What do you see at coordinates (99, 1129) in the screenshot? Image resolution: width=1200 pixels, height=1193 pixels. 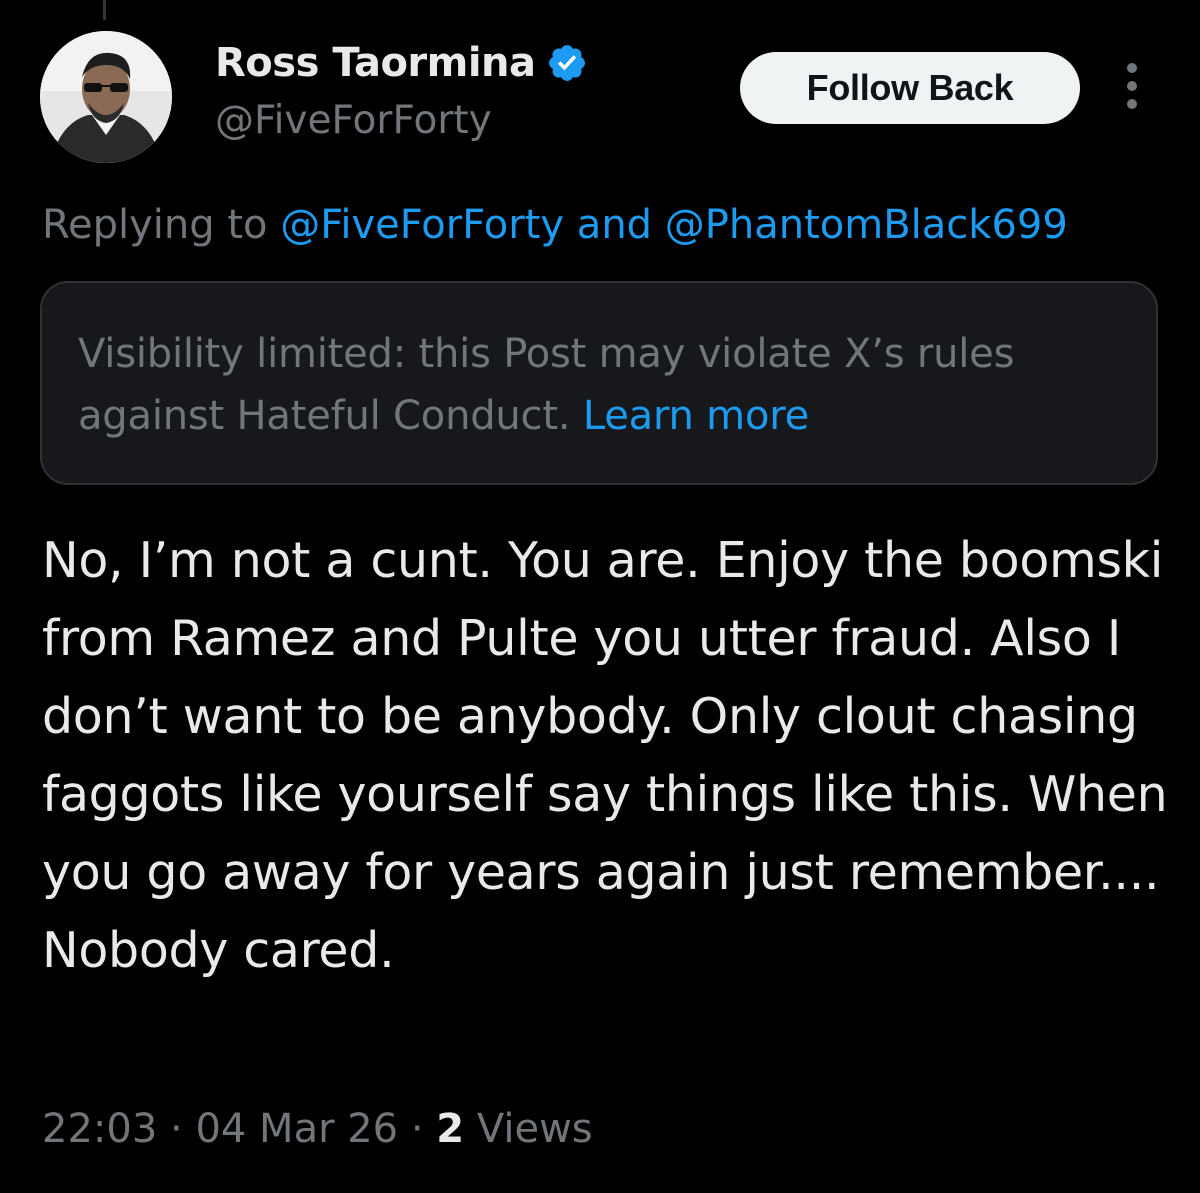 I see `post-time: 22:03` at bounding box center [99, 1129].